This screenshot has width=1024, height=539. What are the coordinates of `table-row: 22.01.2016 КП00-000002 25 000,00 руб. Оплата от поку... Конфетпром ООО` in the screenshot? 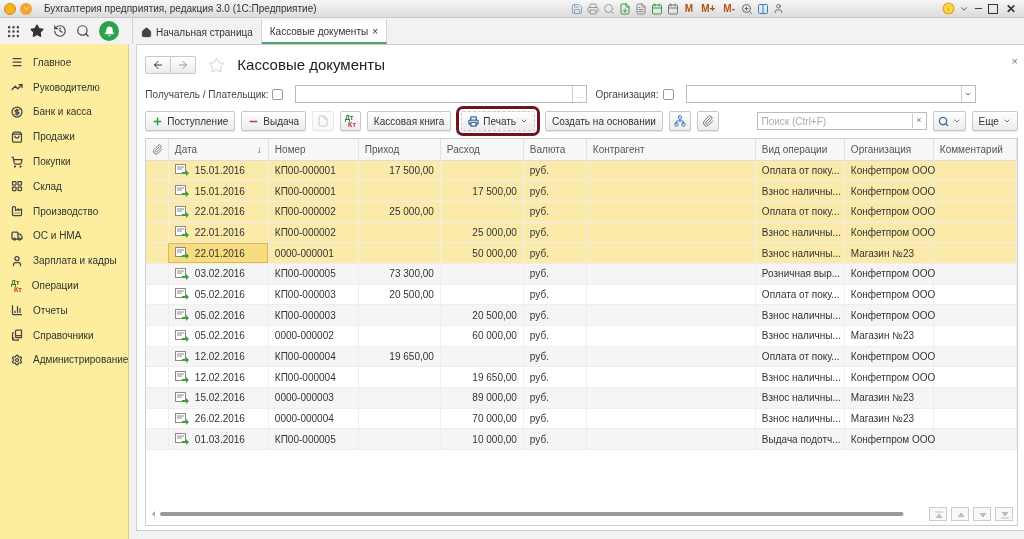 It's located at (581, 212).